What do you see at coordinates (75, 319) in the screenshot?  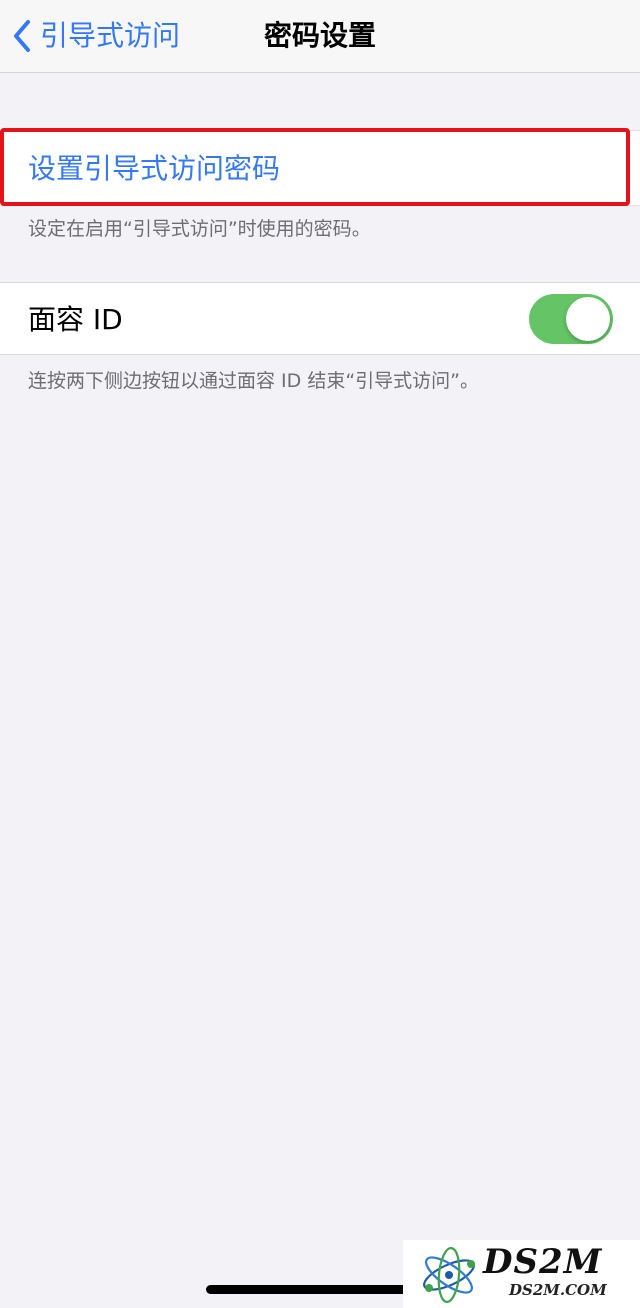 I see `face-id-label: 面容 ID` at bounding box center [75, 319].